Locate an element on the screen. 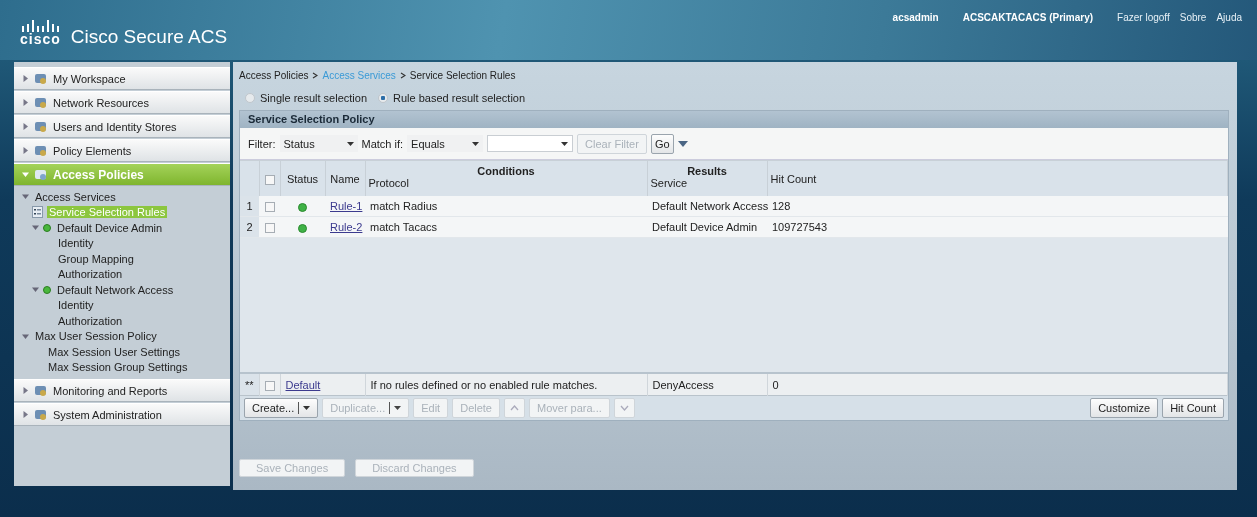 The height and width of the screenshot is (517, 1257). tree-item: Max Session Group Settings is located at coordinates (118, 367).